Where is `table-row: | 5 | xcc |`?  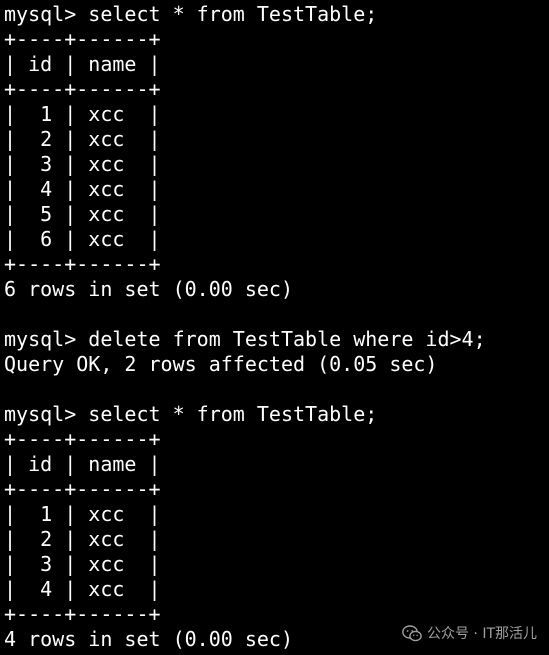 table-row: | 5 | xcc | is located at coordinates (82, 214).